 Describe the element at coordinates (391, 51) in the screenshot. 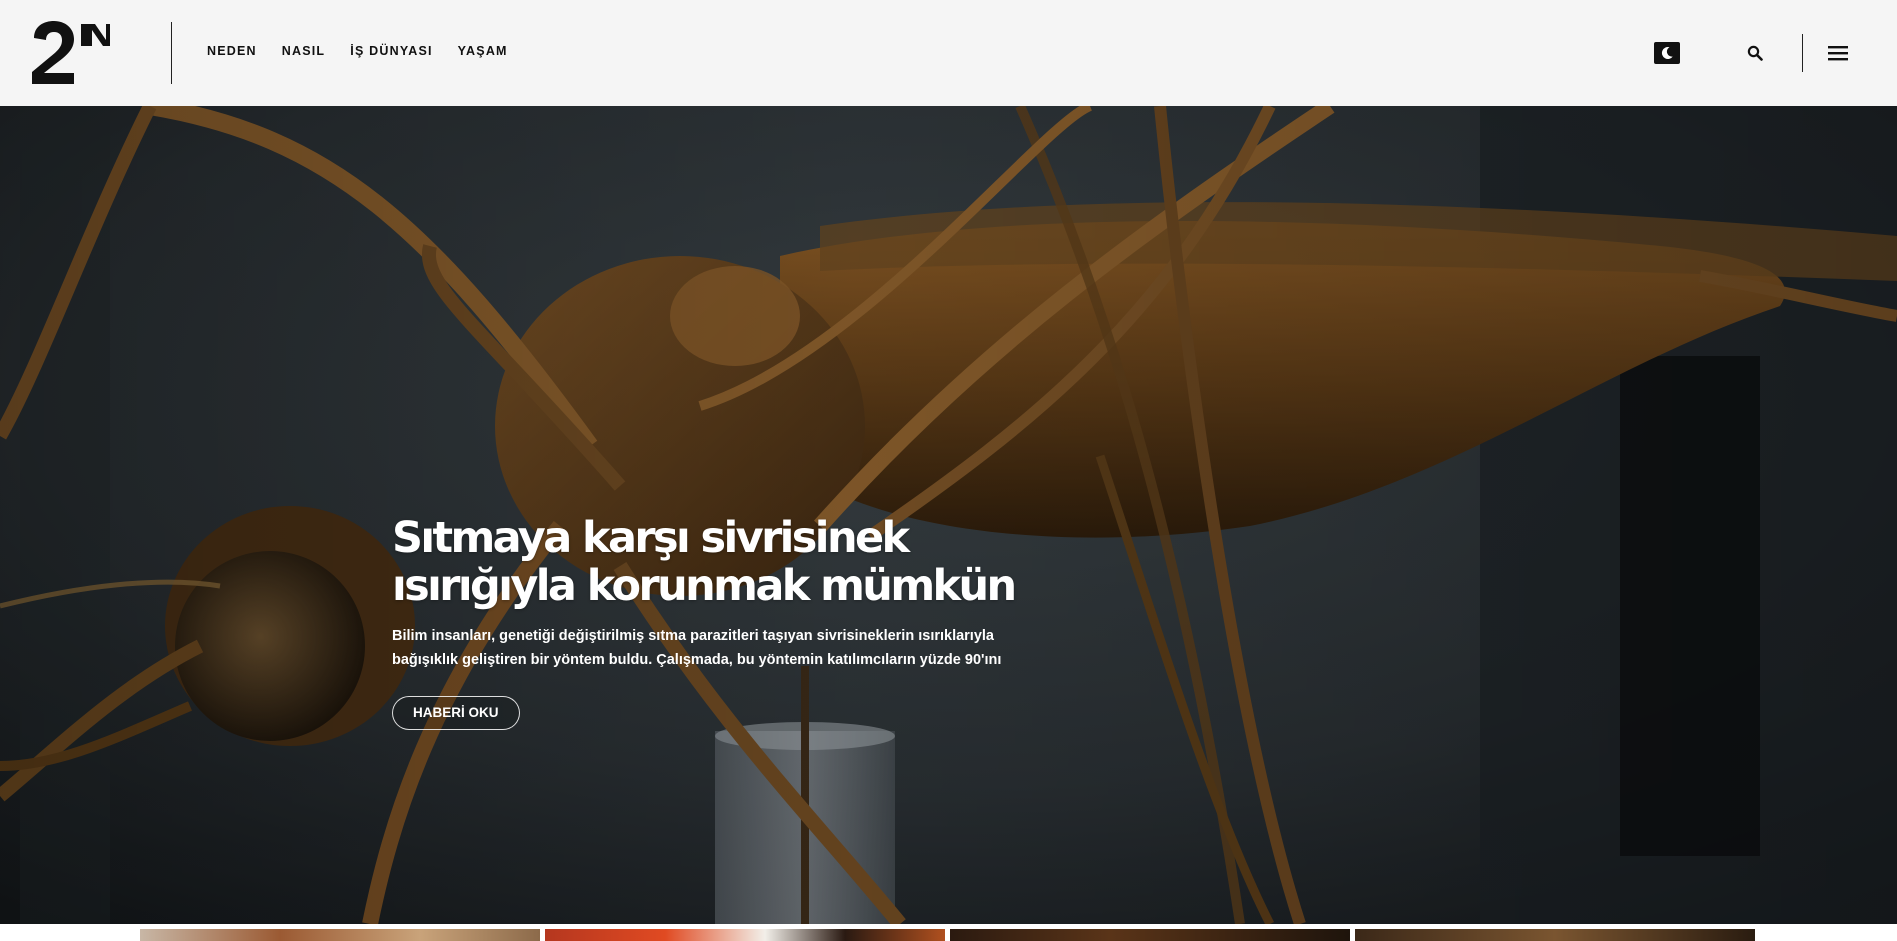

I see `nav-item-is-dunyasi: İŞ DÜNYASI` at that location.